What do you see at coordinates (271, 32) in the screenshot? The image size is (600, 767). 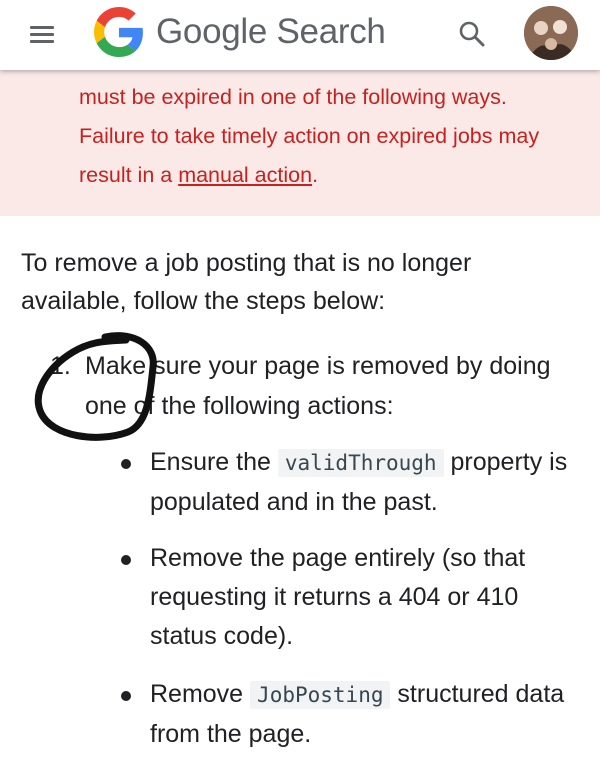 I see `brand-title: Google Search` at bounding box center [271, 32].